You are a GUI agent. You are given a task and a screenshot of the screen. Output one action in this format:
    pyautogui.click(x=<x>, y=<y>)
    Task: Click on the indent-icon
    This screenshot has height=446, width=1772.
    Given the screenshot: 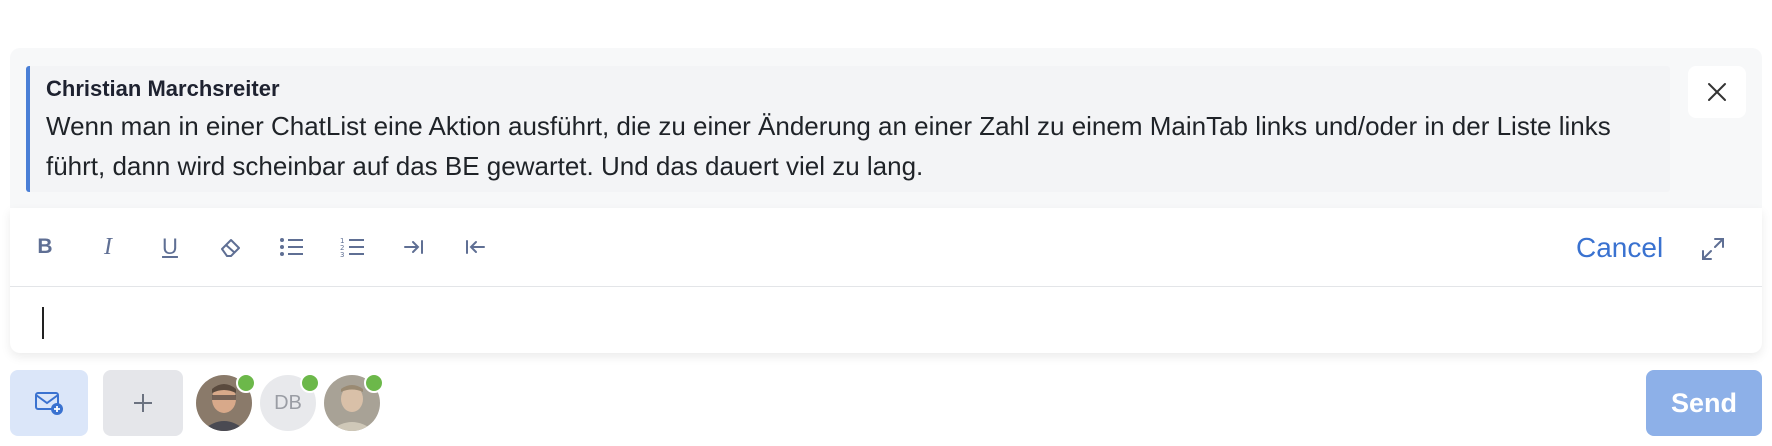 What is the action you would take?
    pyautogui.click(x=413, y=247)
    